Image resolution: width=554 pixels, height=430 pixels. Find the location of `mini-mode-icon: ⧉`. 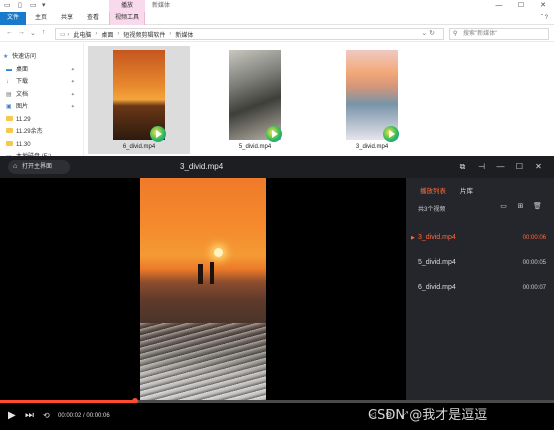

mini-mode-icon: ⧉ is located at coordinates (462, 167).